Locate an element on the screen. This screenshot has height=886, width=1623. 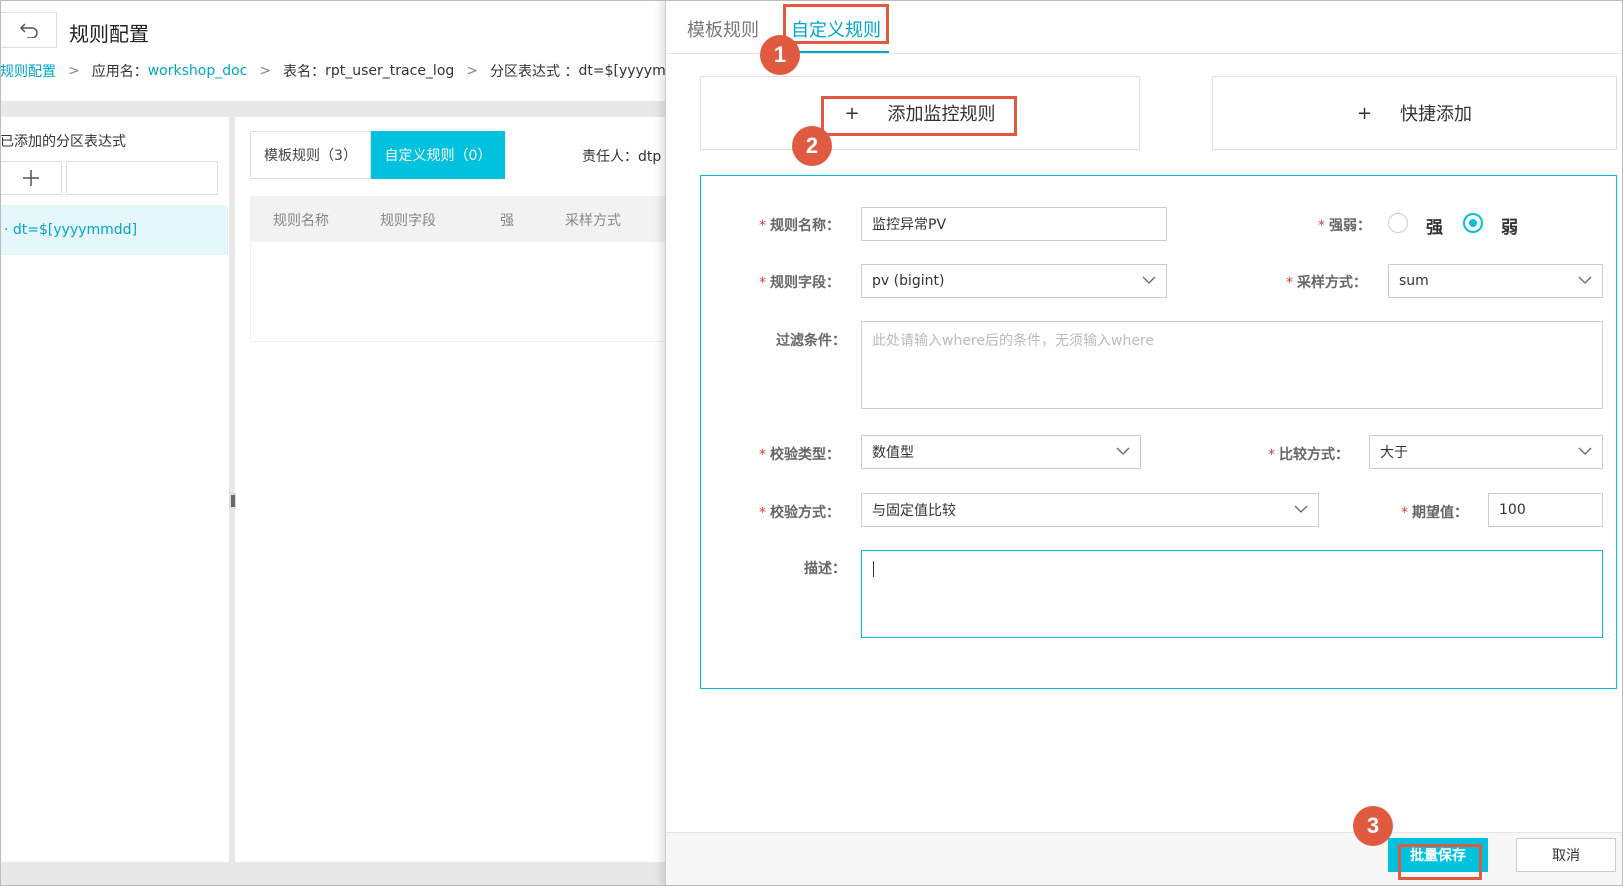
sampling-value: sum is located at coordinates (1414, 281).